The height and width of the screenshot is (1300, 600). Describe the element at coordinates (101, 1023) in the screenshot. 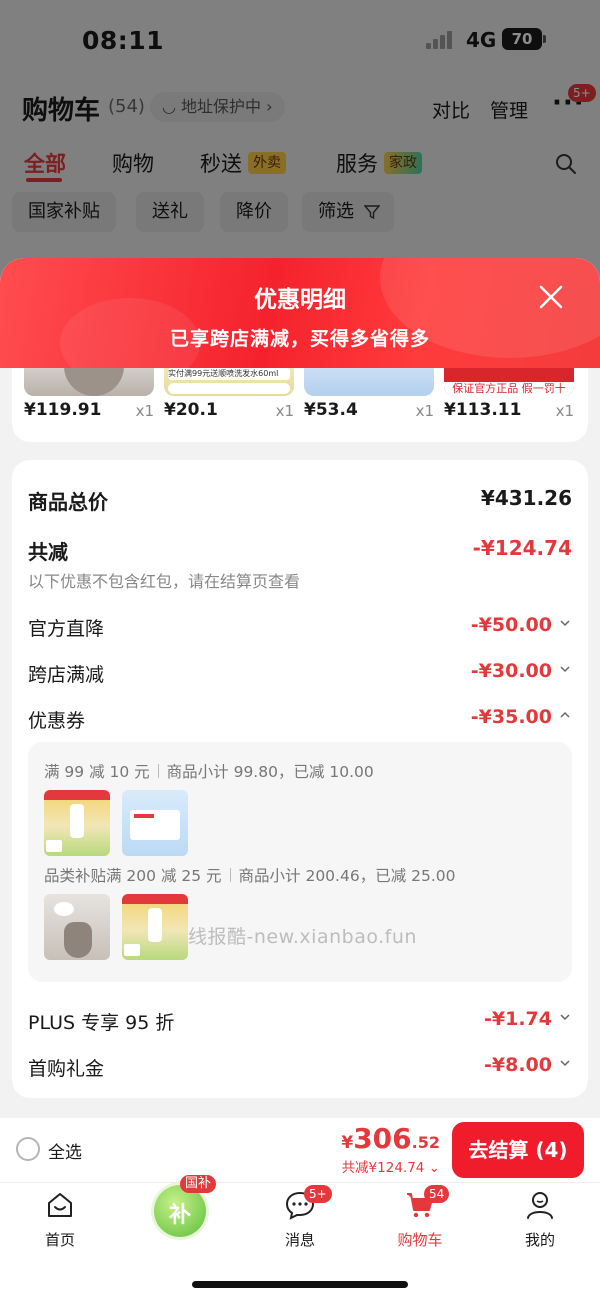

I see `discount-label: PLUS 专享 95 折` at that location.